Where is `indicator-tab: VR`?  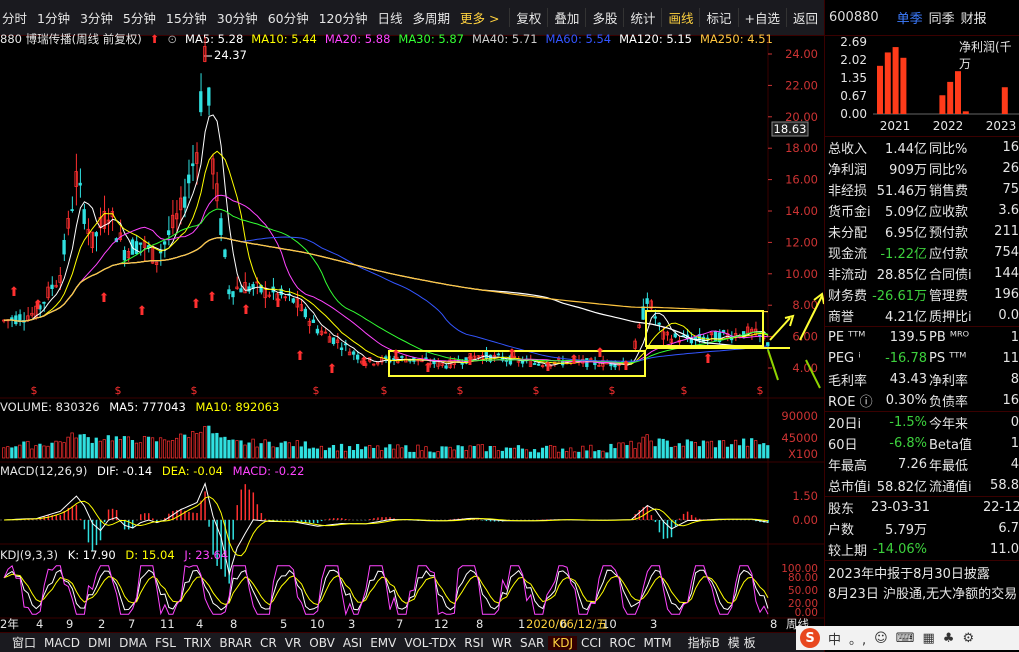 indicator-tab: VR is located at coordinates (293, 643).